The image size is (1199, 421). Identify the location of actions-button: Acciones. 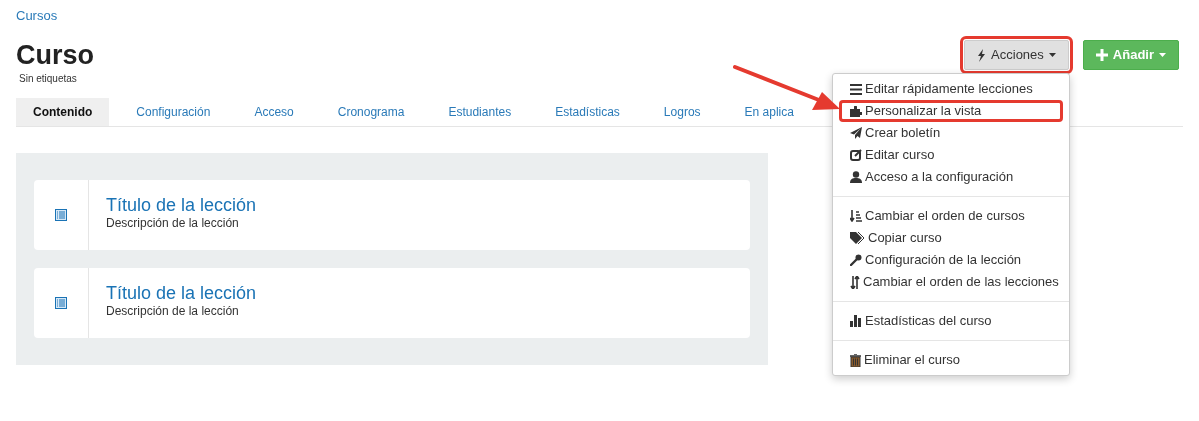
(1016, 55).